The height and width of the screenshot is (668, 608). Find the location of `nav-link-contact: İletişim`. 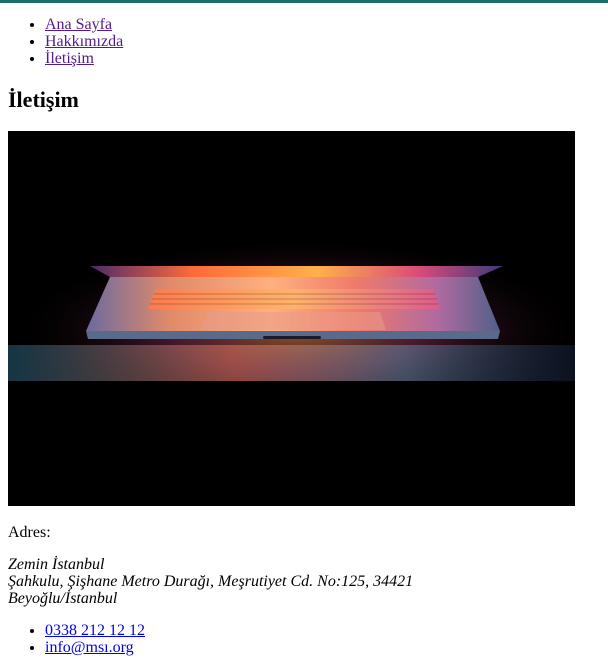

nav-link-contact: İletişim is located at coordinates (69, 58).